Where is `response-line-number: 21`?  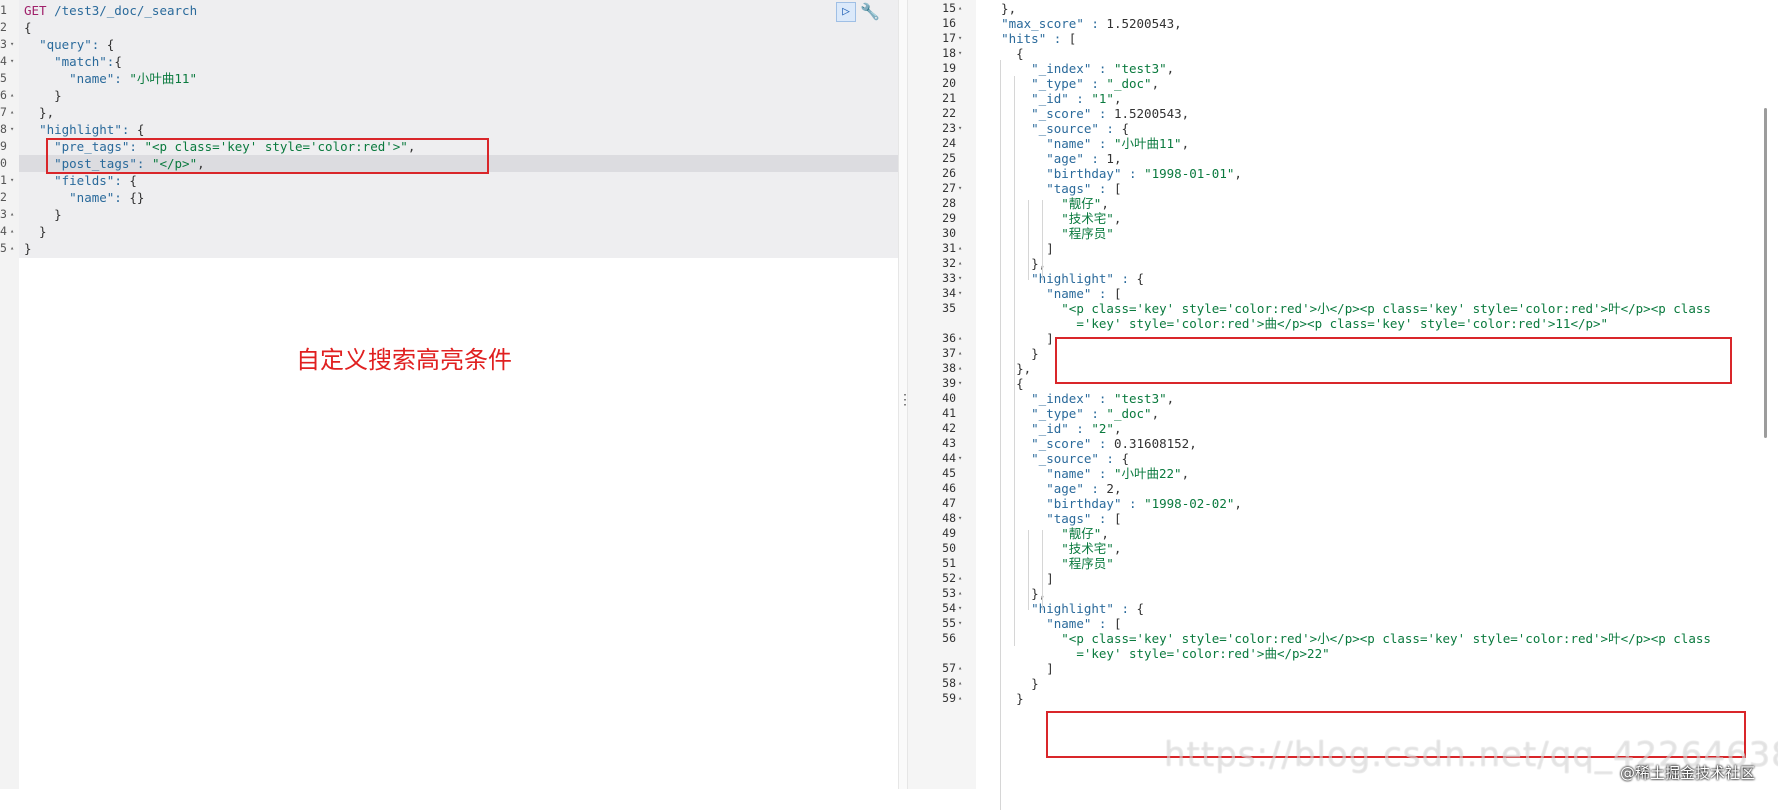
response-line-number: 21 is located at coordinates (949, 98).